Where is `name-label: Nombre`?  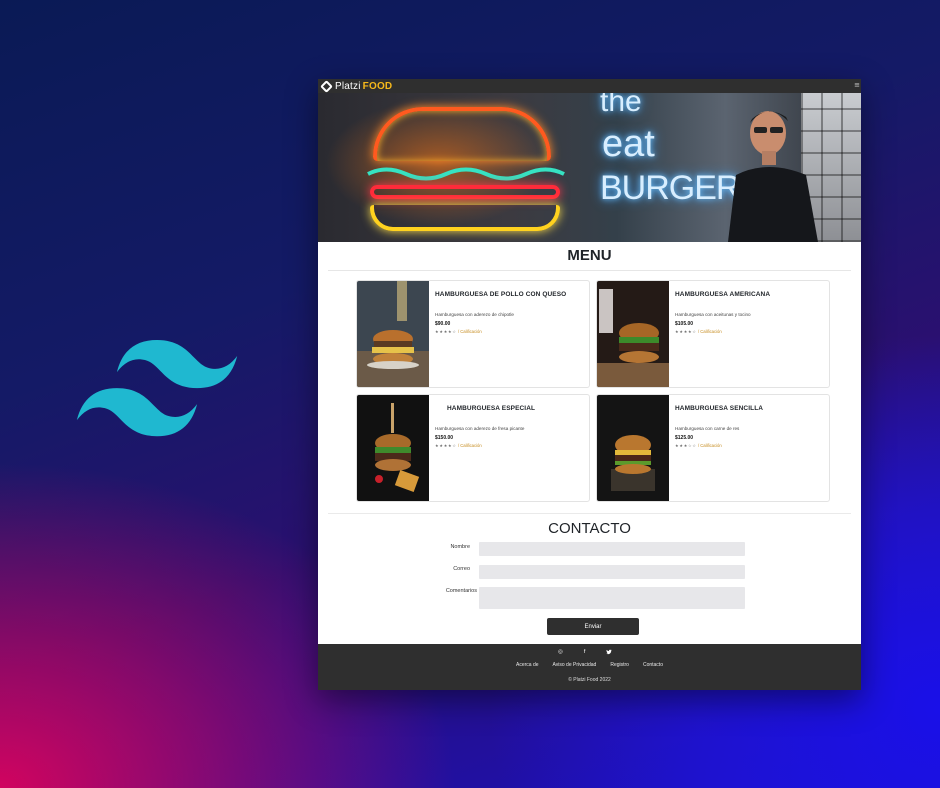
name-label: Nombre is located at coordinates (460, 547).